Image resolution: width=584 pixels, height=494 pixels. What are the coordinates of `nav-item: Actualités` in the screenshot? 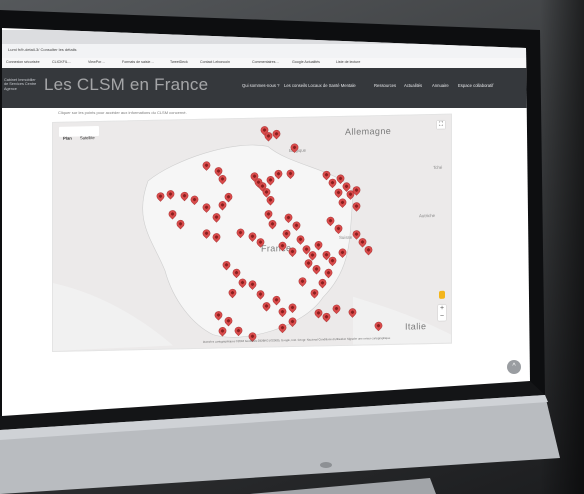 It's located at (413, 85).